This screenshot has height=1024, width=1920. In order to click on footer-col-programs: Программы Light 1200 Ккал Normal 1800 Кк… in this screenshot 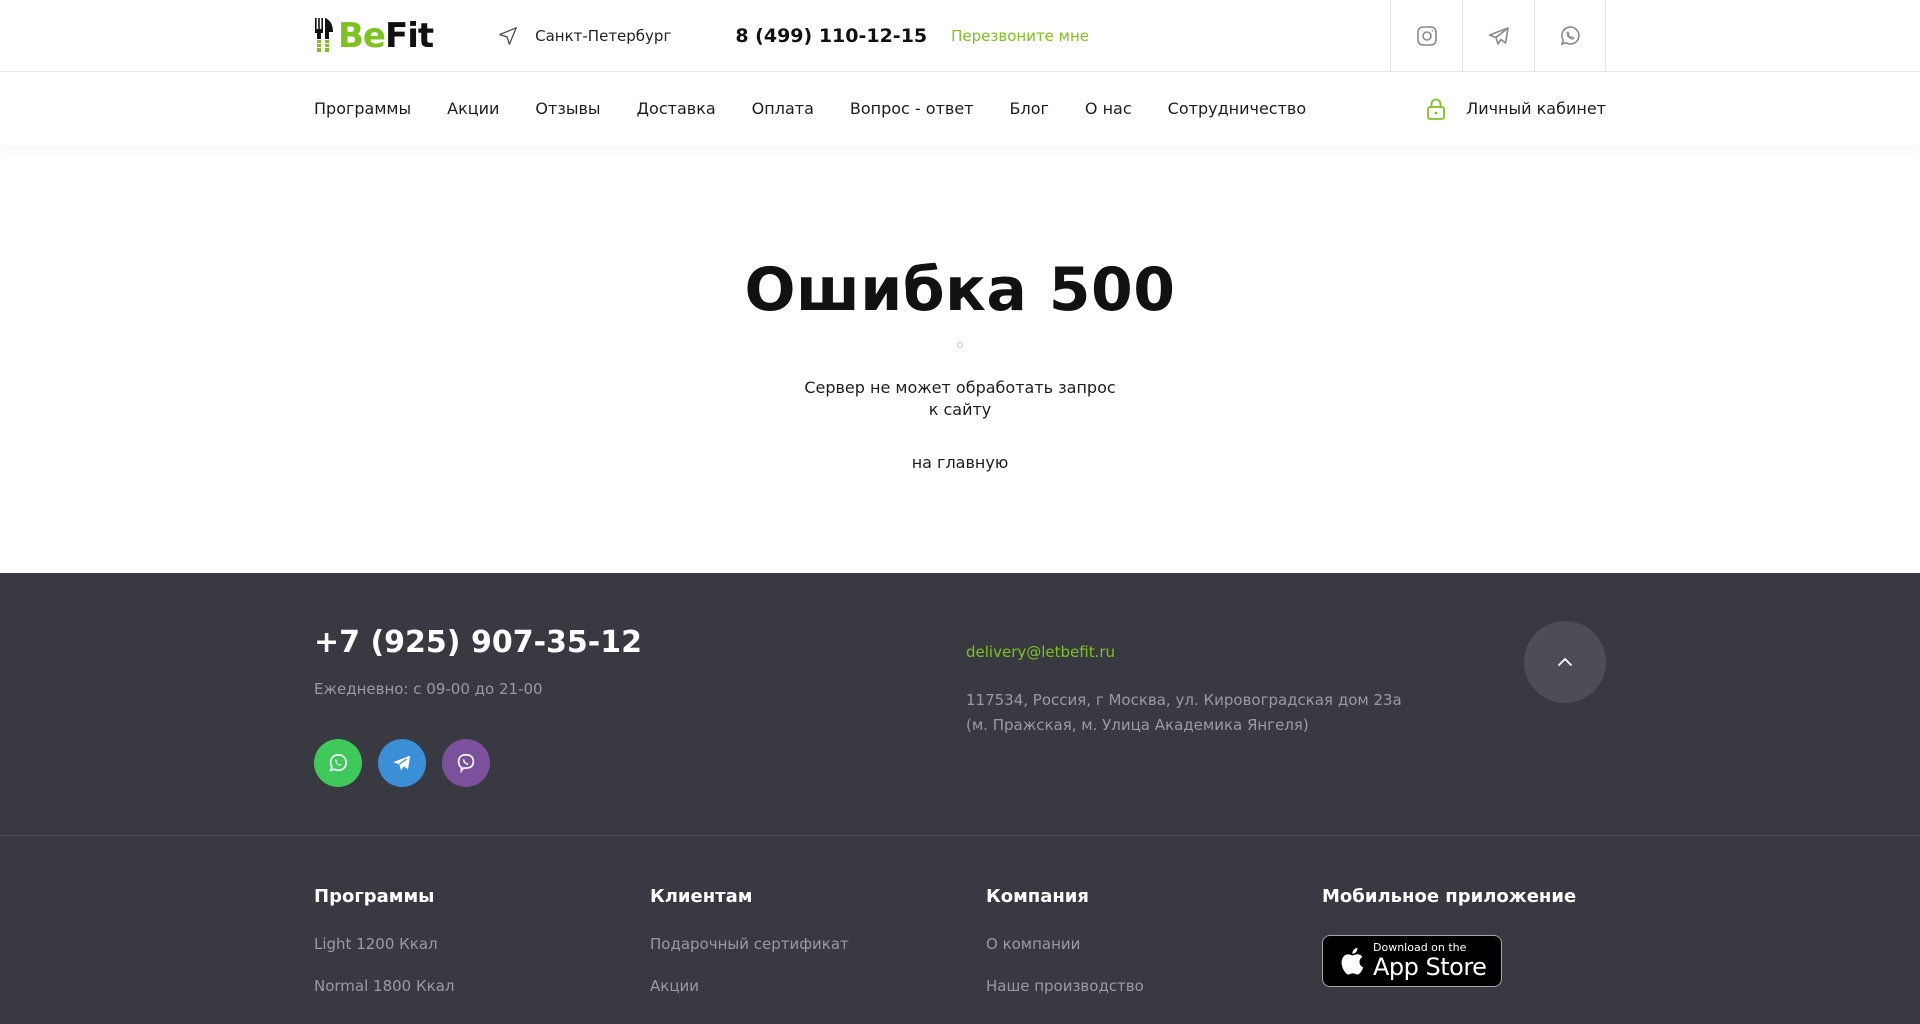, I will do `click(384, 952)`.